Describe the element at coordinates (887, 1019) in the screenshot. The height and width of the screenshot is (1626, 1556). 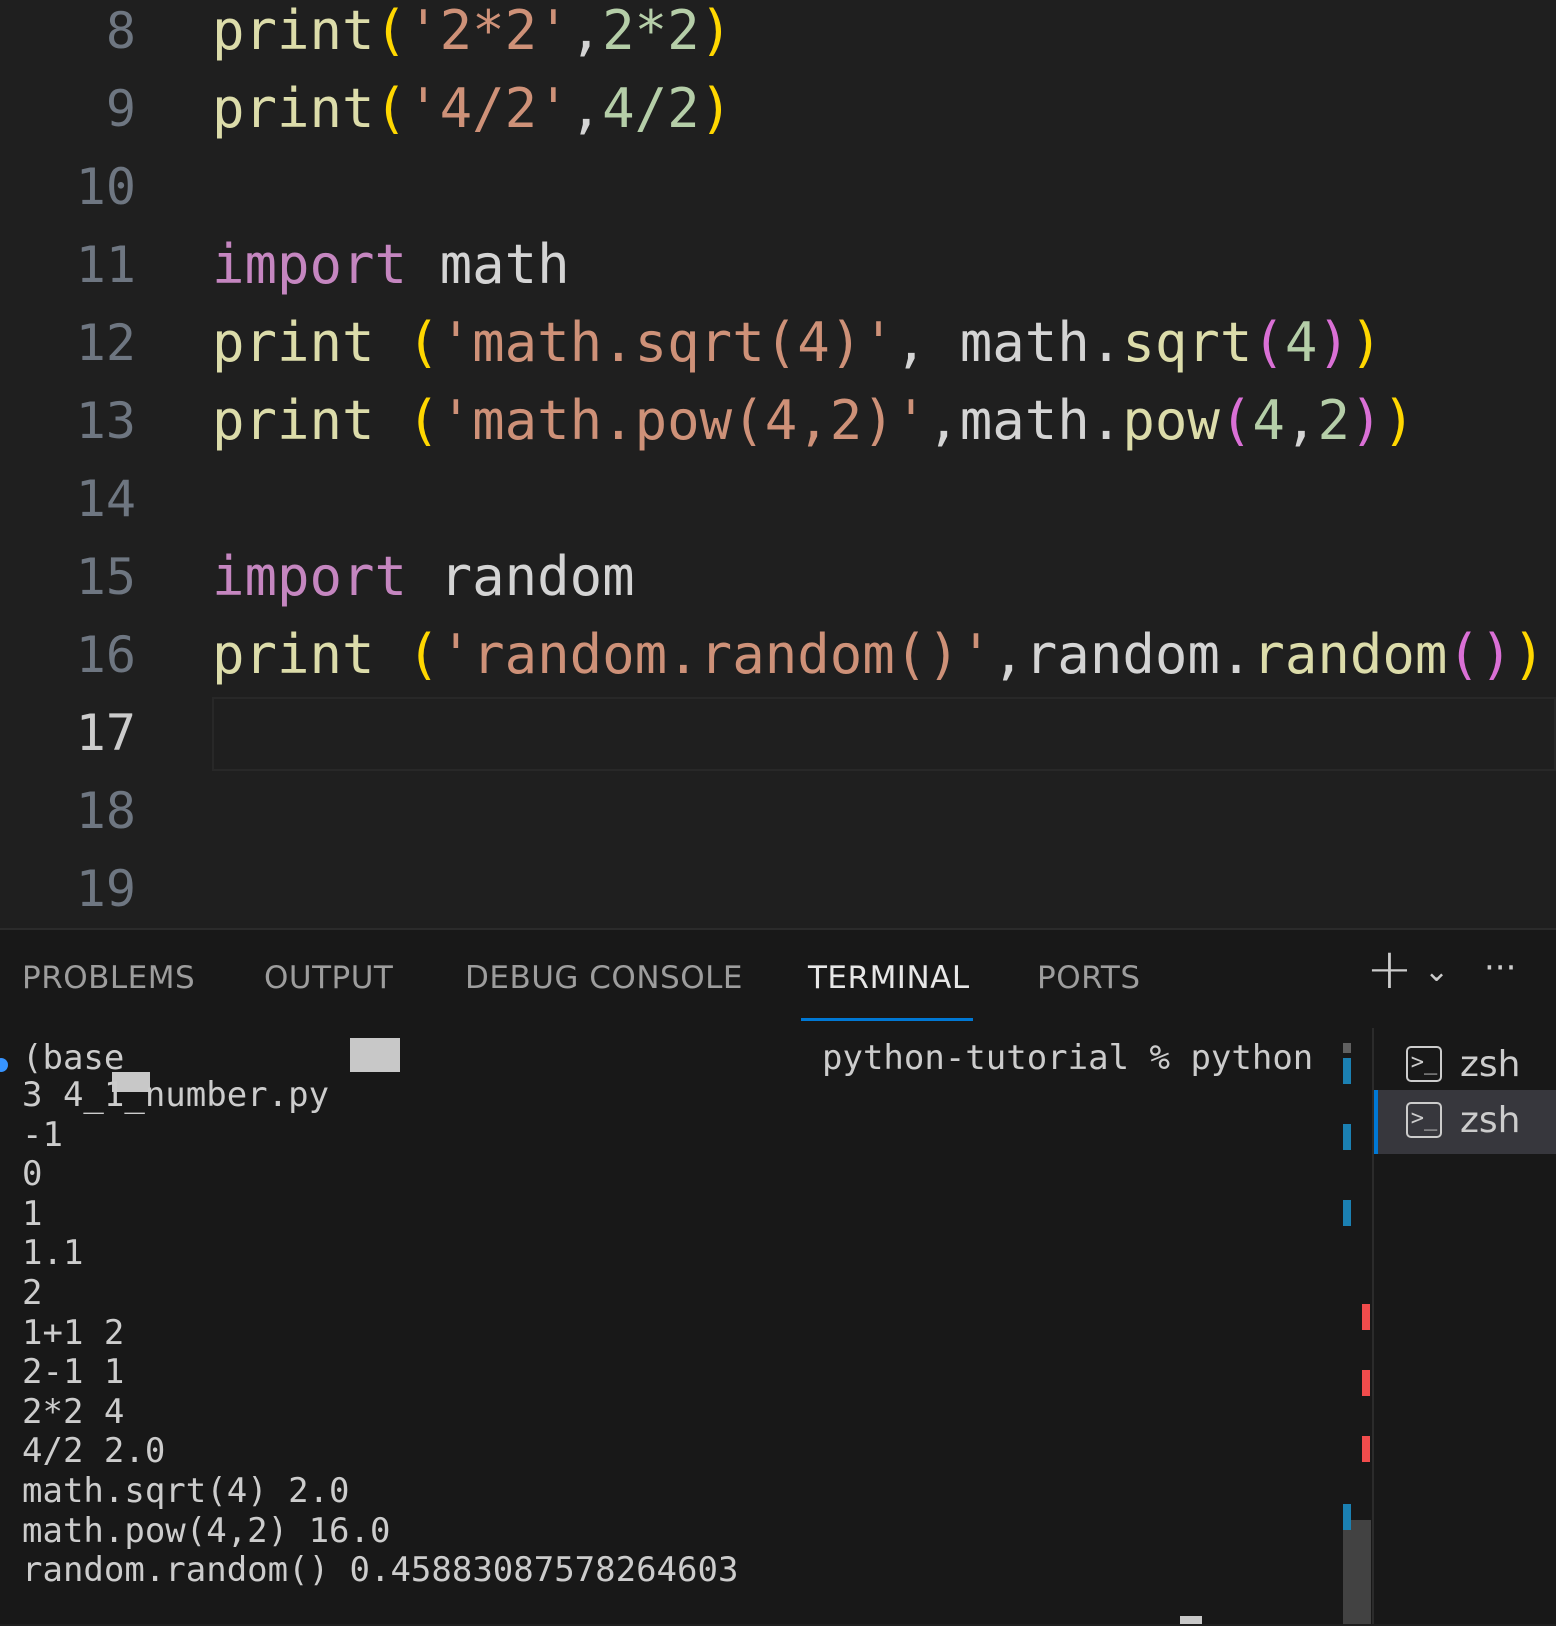
I see `active-tab-indicator` at that location.